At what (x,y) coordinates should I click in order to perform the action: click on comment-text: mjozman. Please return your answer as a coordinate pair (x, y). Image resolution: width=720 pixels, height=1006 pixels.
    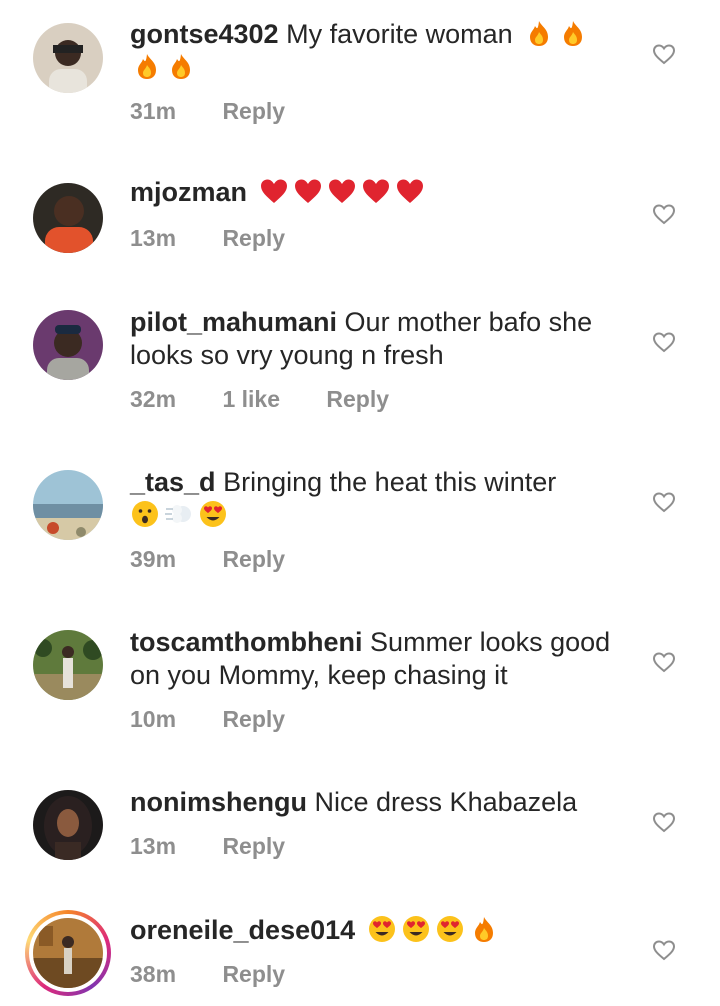
    Looking at the image, I should click on (380, 192).